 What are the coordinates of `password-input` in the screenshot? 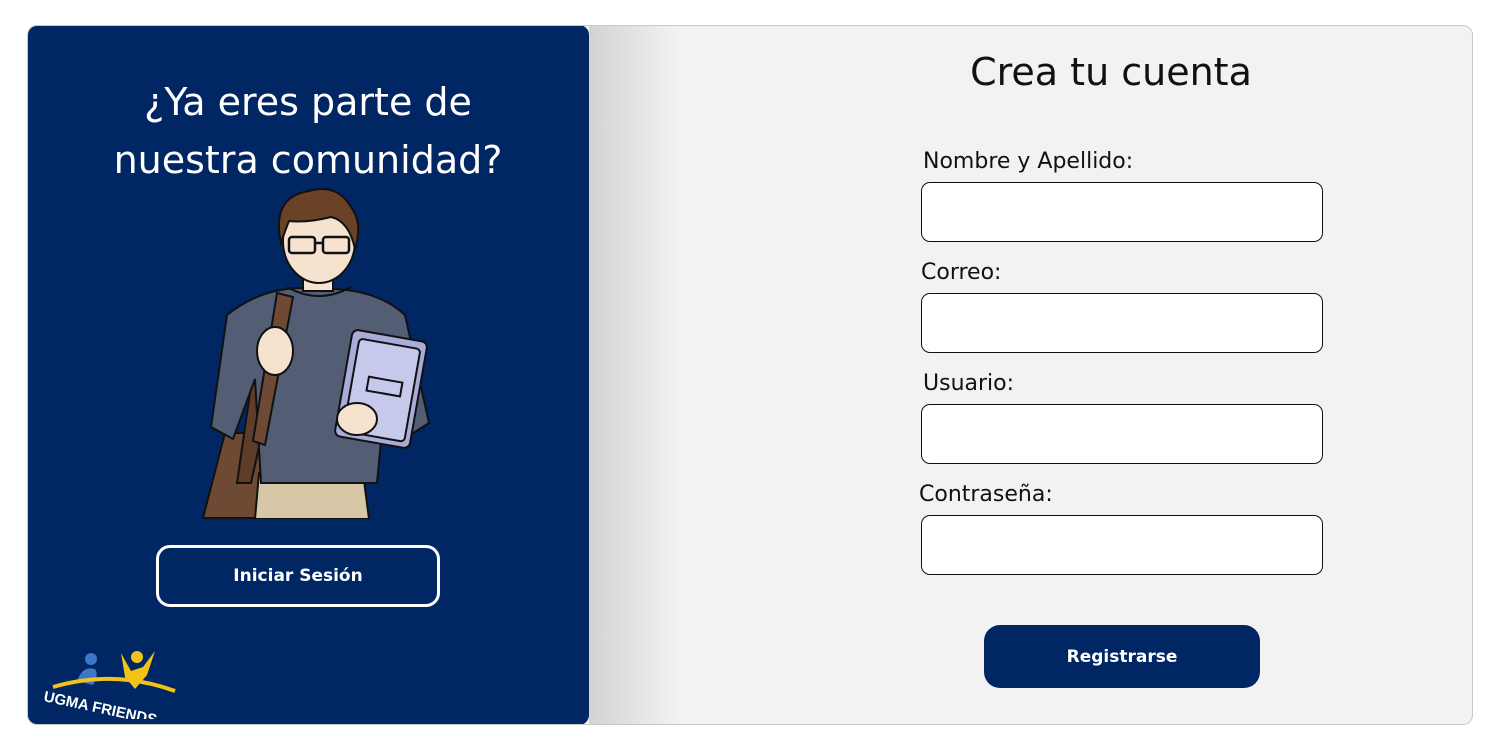 It's located at (1122, 545).